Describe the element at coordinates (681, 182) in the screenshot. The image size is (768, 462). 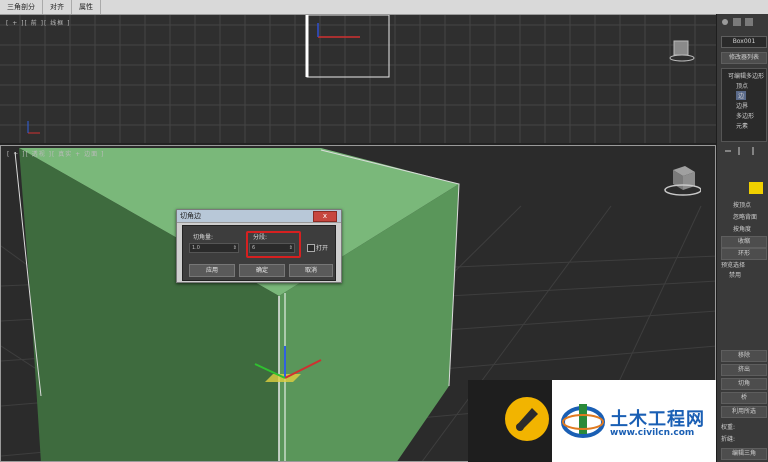
I see `viewcube-persp-icon` at that location.